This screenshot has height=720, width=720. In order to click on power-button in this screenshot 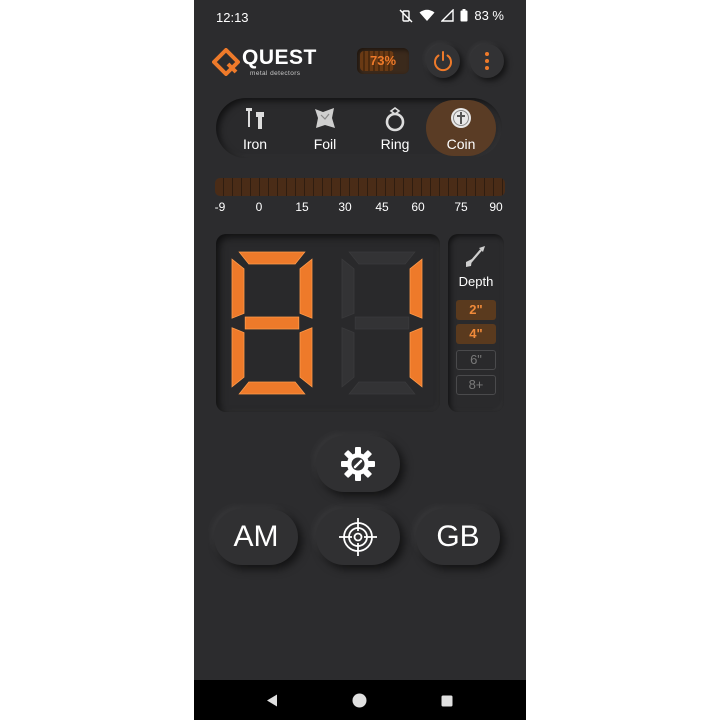, I will do `click(443, 61)`.